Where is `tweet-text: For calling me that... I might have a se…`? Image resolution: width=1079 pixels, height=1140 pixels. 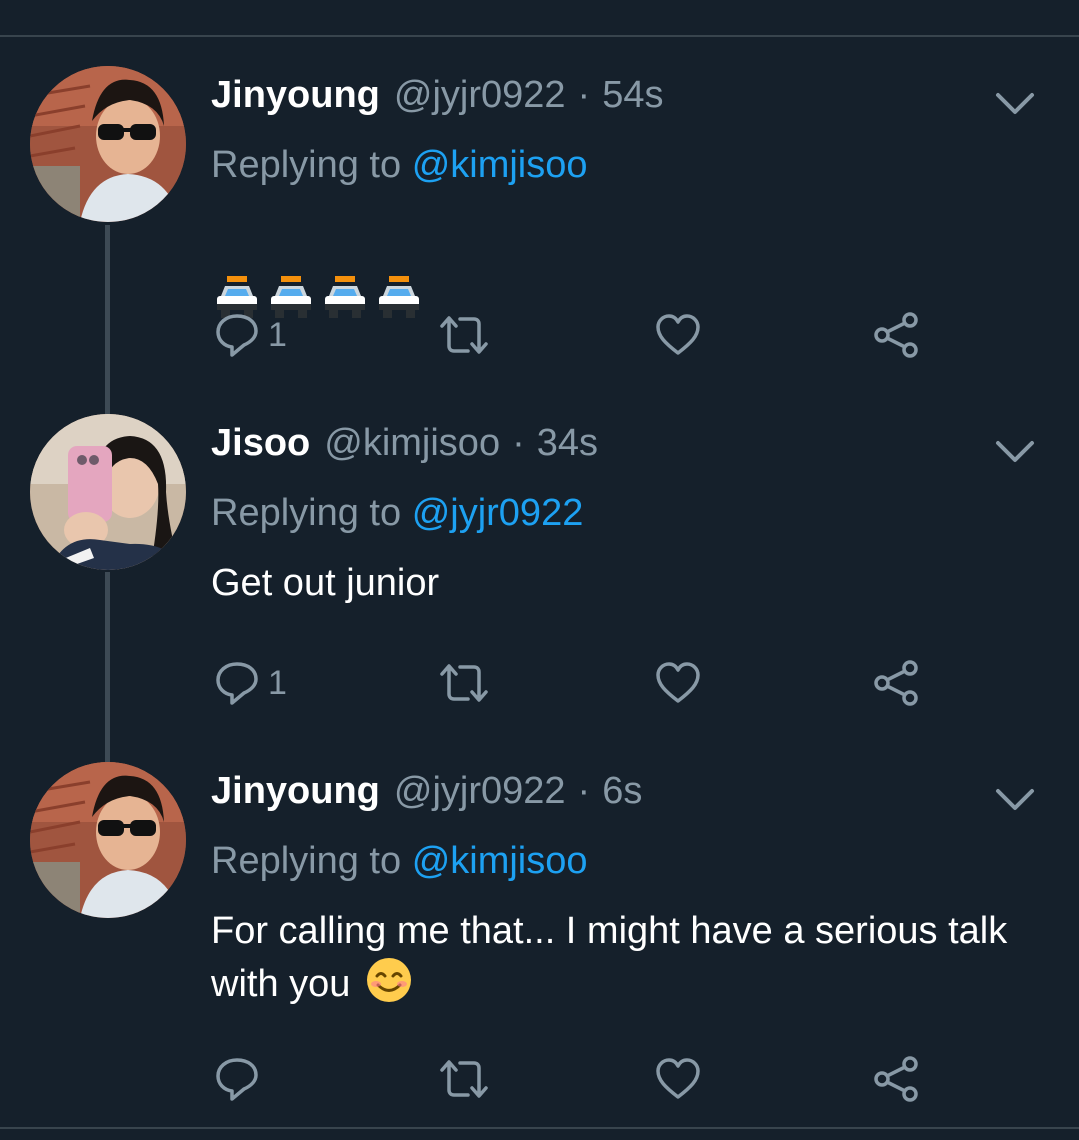 tweet-text: For calling me that... I might have a se… is located at coordinates (626, 957).